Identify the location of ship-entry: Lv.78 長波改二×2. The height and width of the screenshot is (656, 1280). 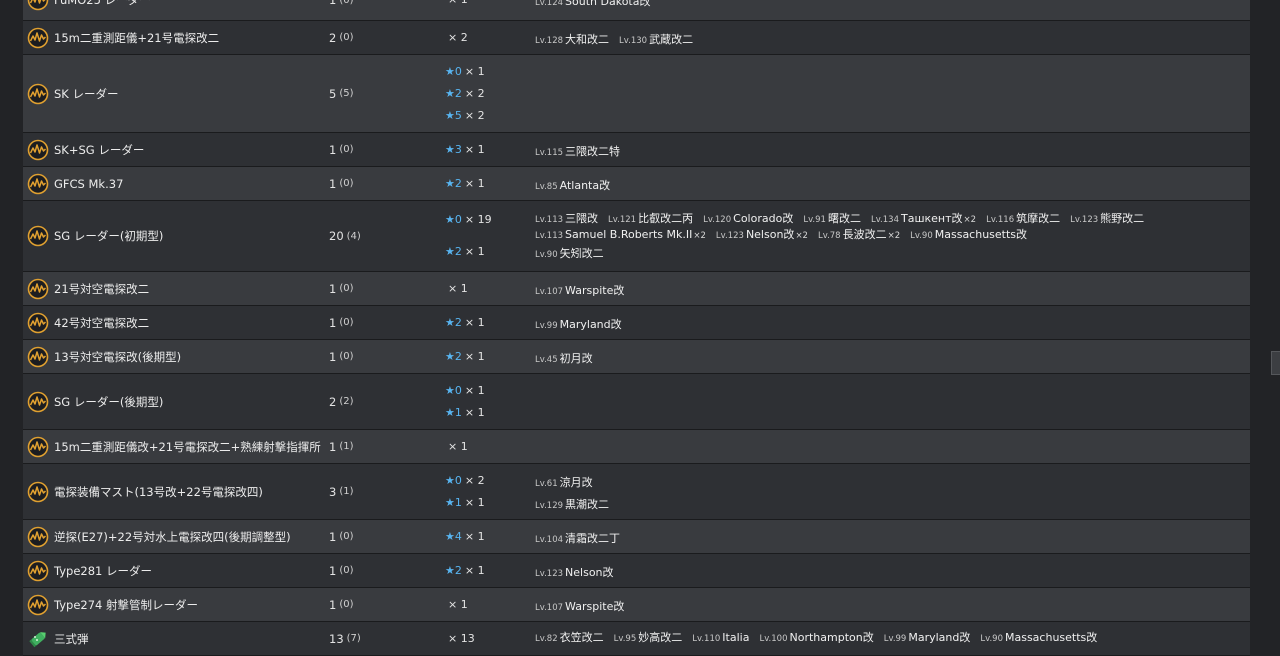
(859, 233).